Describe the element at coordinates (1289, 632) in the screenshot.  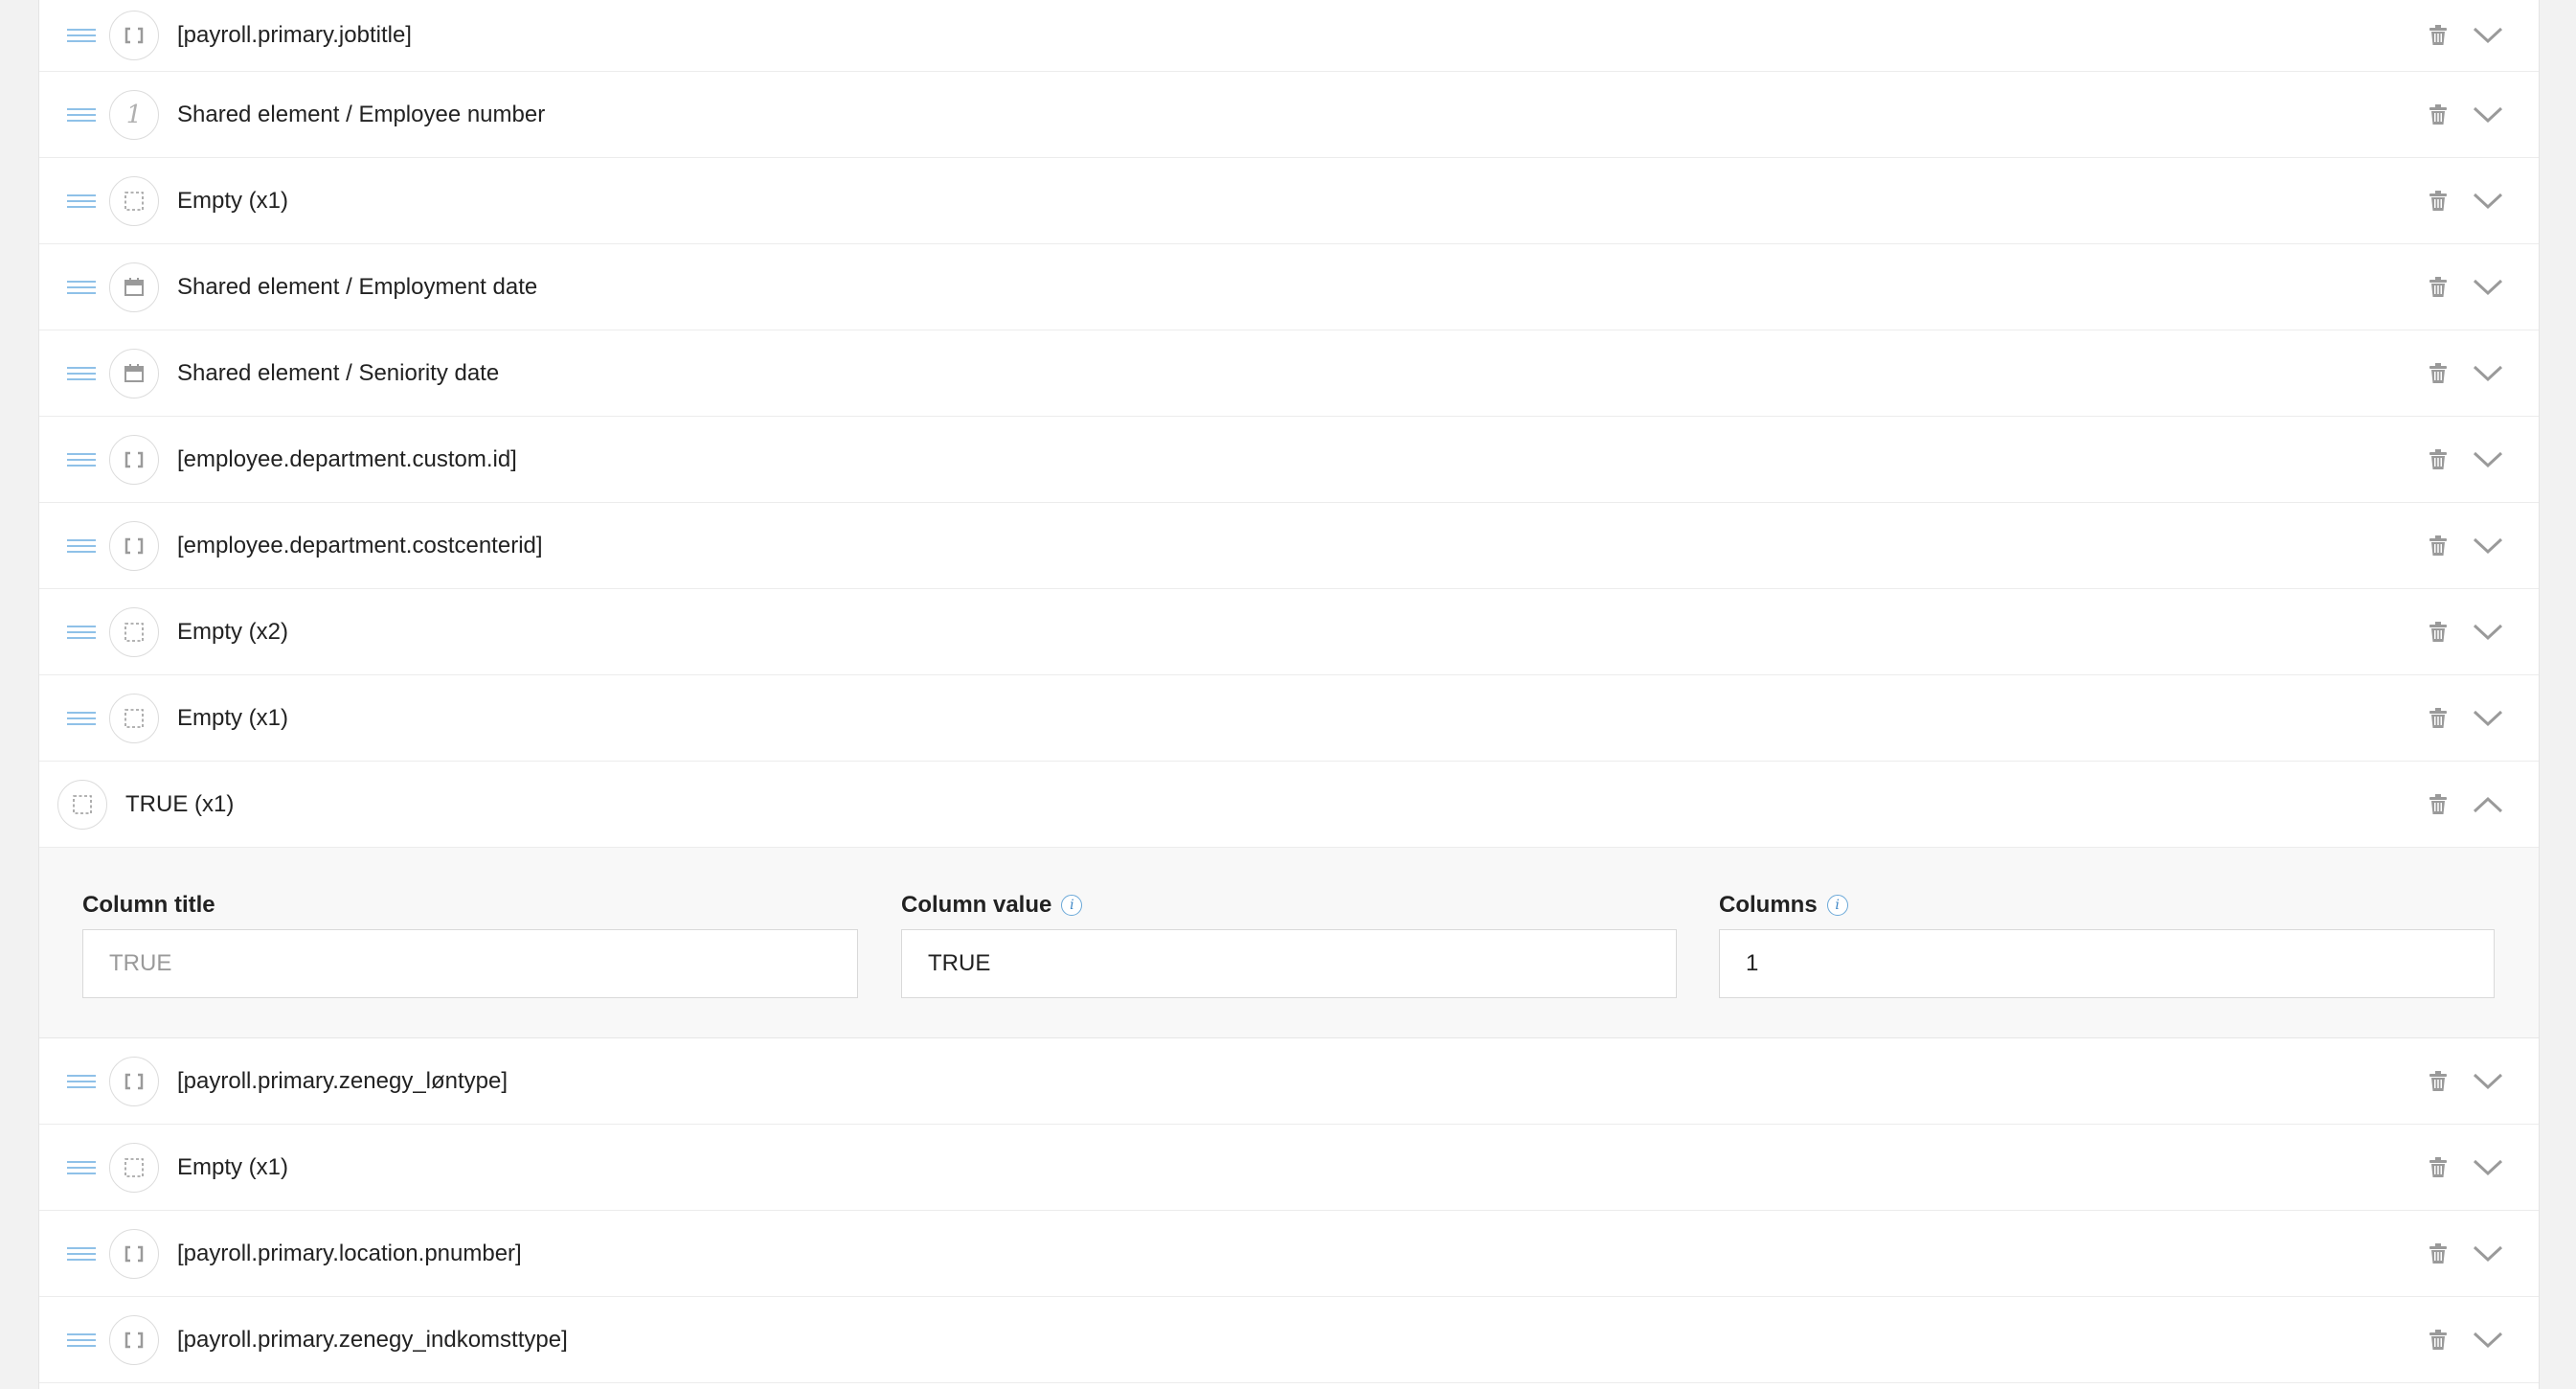
I see `list-item: Empty (x2)` at that location.